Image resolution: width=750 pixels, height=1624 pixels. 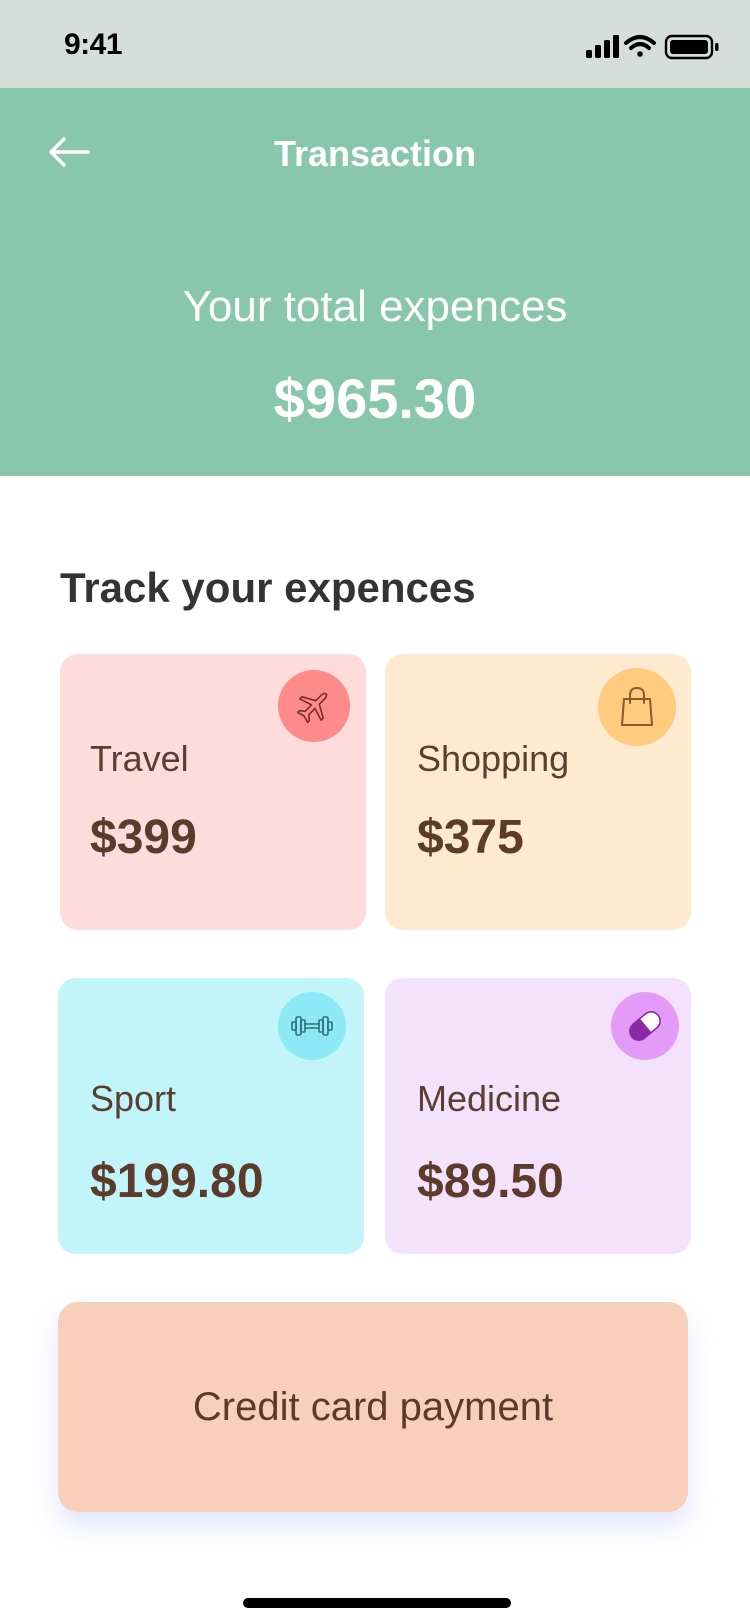 I want to click on status-time: 9:41, so click(x=93, y=44).